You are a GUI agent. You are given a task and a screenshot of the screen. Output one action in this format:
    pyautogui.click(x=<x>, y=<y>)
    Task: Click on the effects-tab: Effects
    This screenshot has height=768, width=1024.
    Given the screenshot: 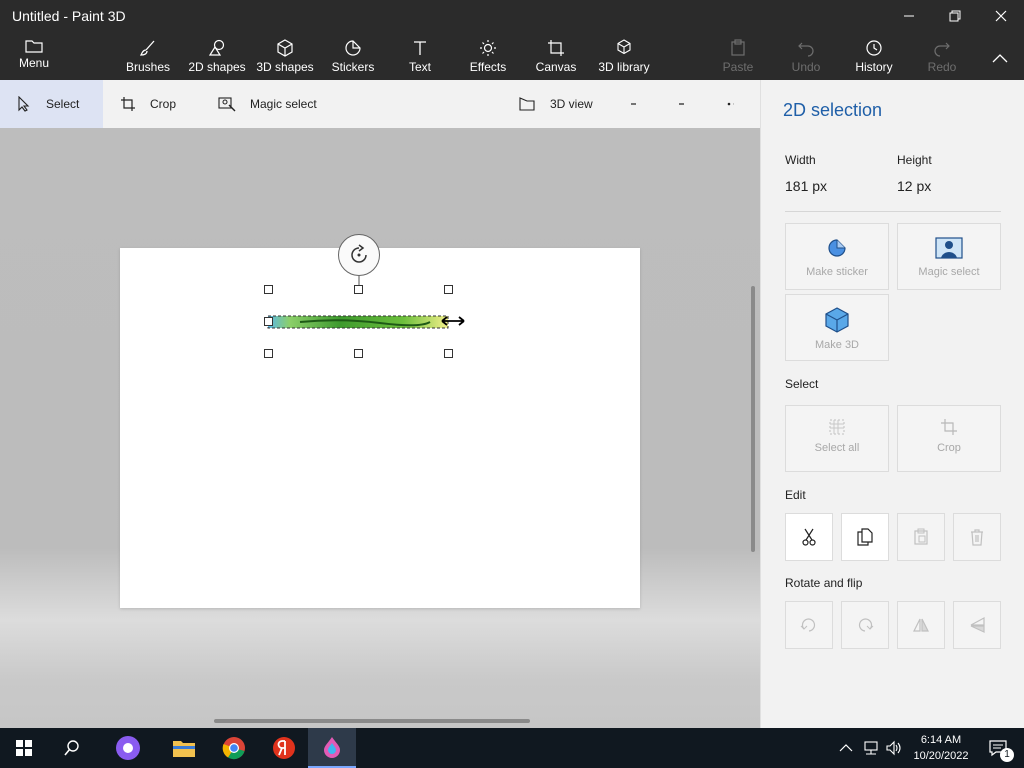 What is the action you would take?
    pyautogui.click(x=488, y=57)
    